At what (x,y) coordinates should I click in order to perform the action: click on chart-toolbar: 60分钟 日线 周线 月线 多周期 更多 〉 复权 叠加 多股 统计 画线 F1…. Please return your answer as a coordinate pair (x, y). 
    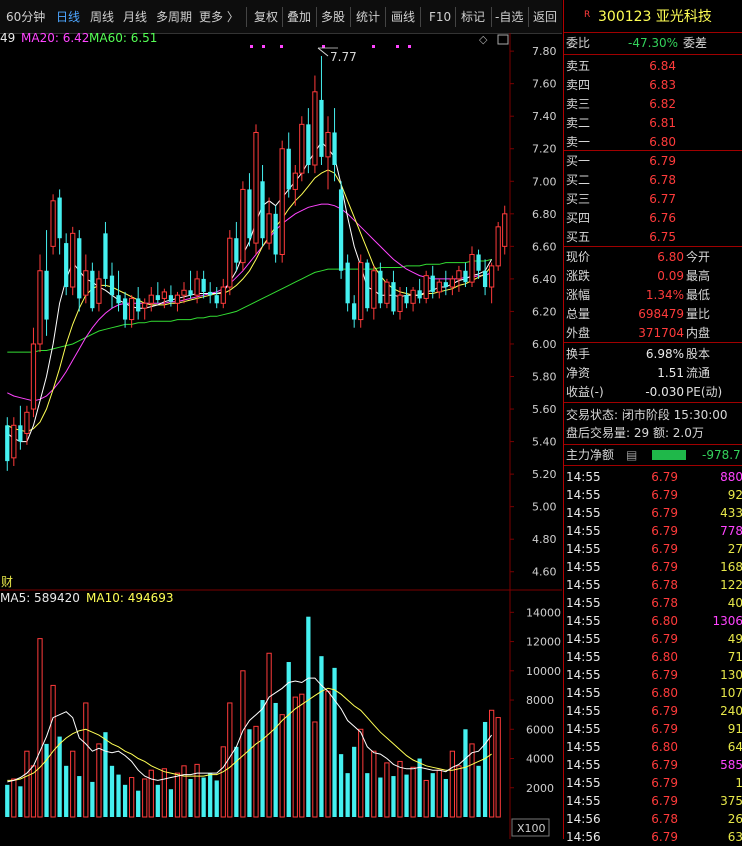
    Looking at the image, I should click on (281, 17).